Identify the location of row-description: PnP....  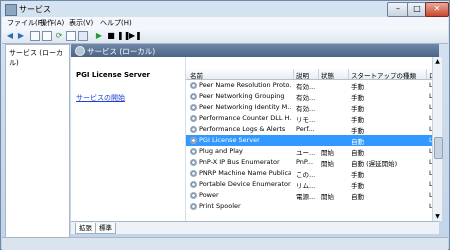
(305, 162).